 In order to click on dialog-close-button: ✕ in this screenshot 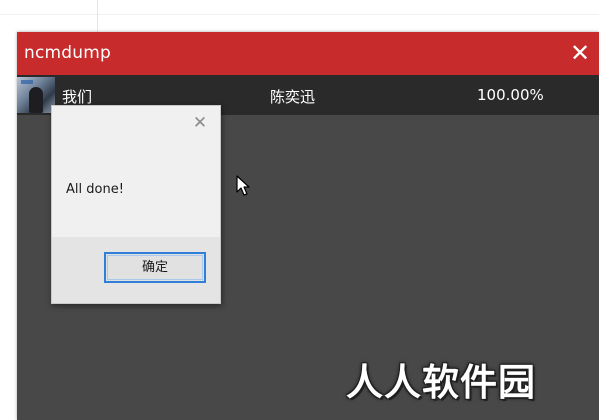, I will do `click(200, 123)`.